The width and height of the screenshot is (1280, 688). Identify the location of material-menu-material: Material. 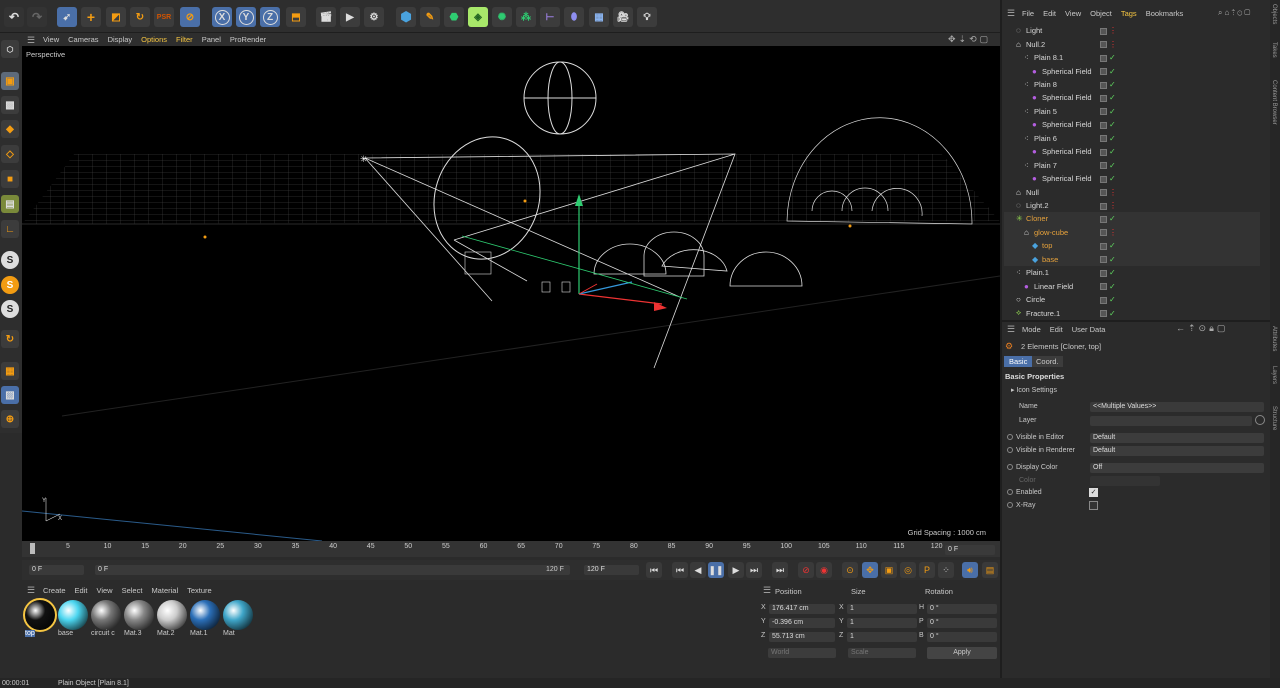
(164, 590).